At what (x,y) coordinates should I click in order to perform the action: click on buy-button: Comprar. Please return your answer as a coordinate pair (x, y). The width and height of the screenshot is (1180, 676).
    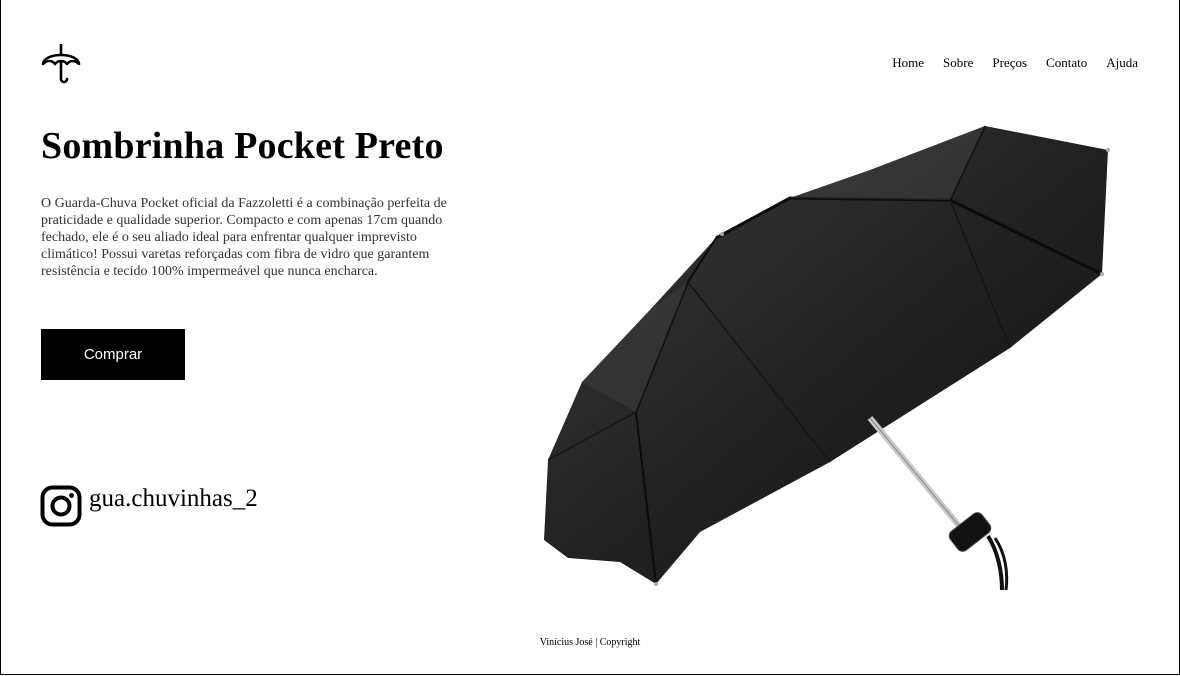
    Looking at the image, I should click on (113, 354).